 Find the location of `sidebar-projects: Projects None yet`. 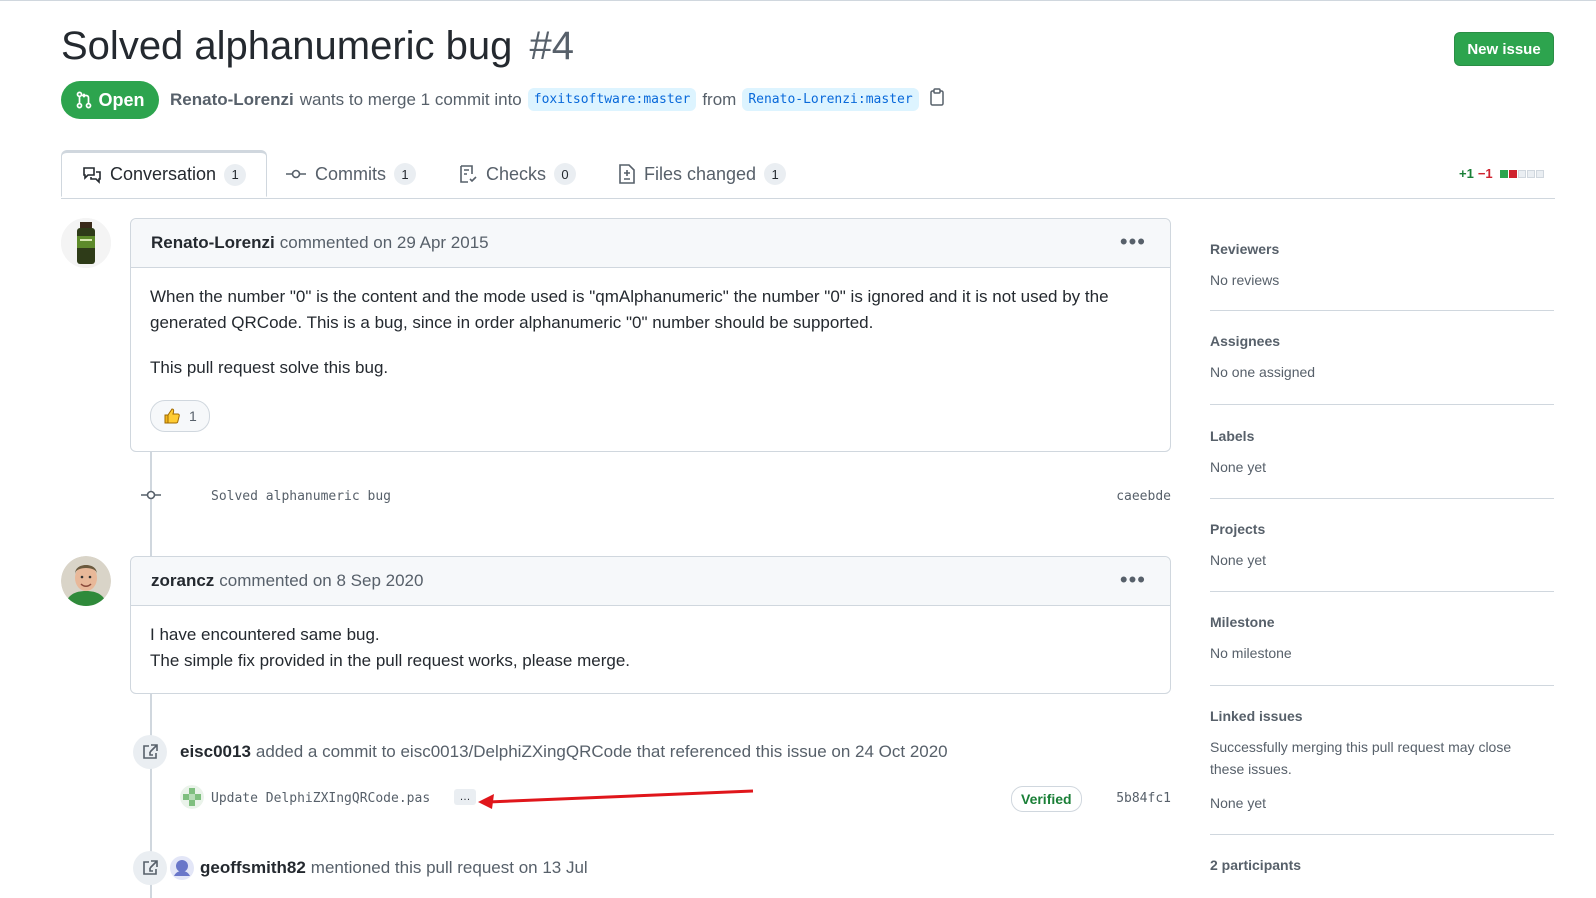

sidebar-projects: Projects None yet is located at coordinates (1382, 545).